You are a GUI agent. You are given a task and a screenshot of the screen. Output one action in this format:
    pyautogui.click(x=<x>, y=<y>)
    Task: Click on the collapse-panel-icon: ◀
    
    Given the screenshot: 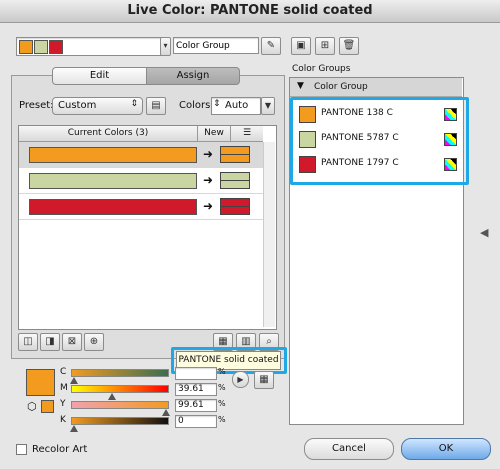 What is the action you would take?
    pyautogui.click(x=484, y=232)
    